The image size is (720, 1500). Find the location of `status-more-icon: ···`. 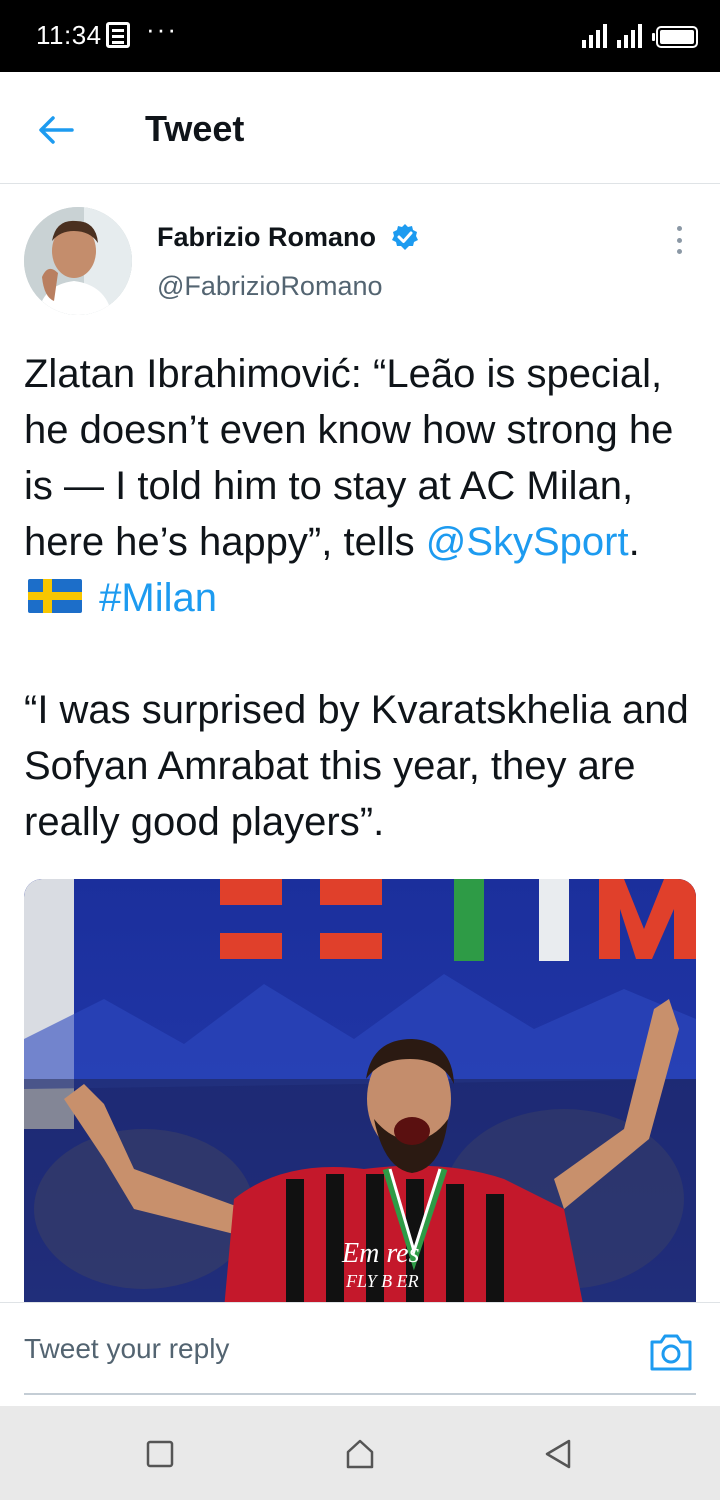

status-more-icon: ··· is located at coordinates (162, 29).